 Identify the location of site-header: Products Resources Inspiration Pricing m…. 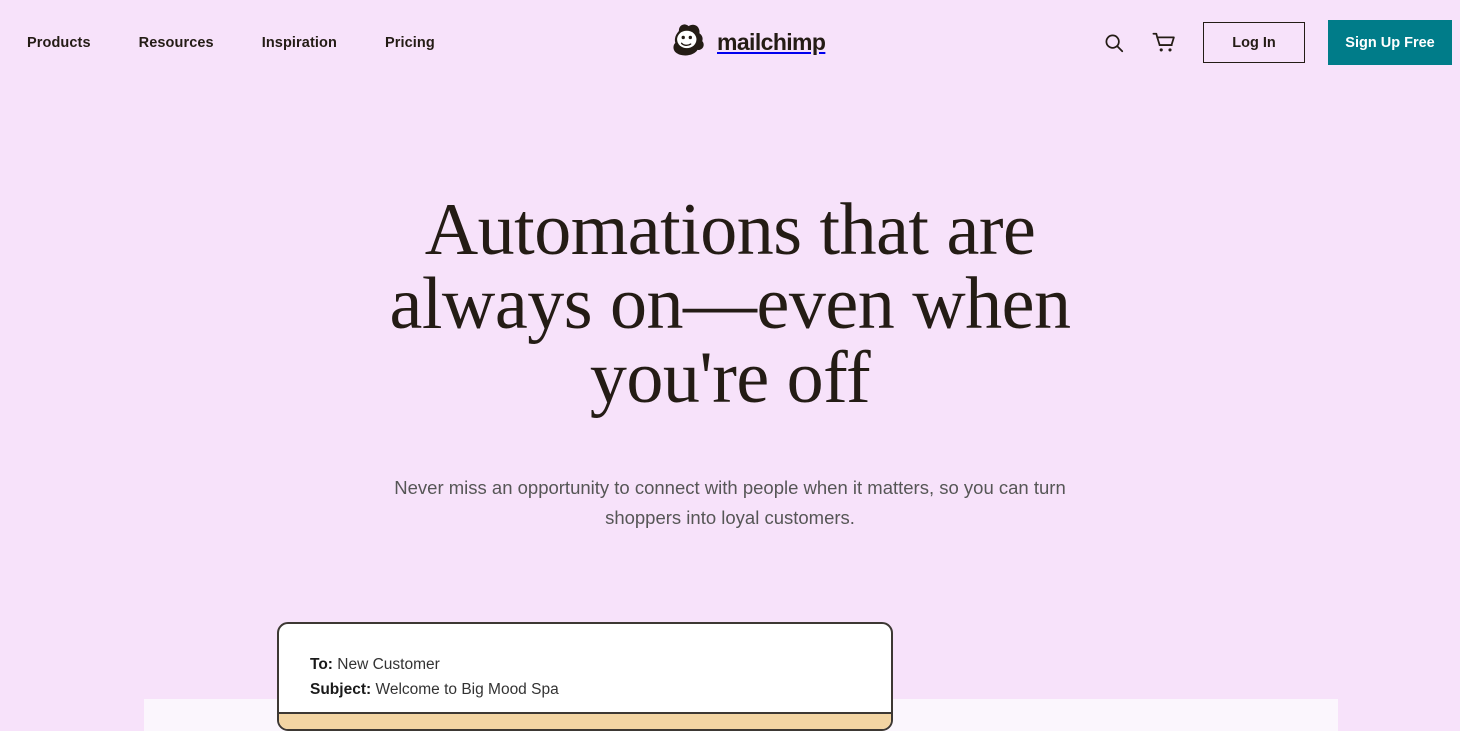
(730, 42).